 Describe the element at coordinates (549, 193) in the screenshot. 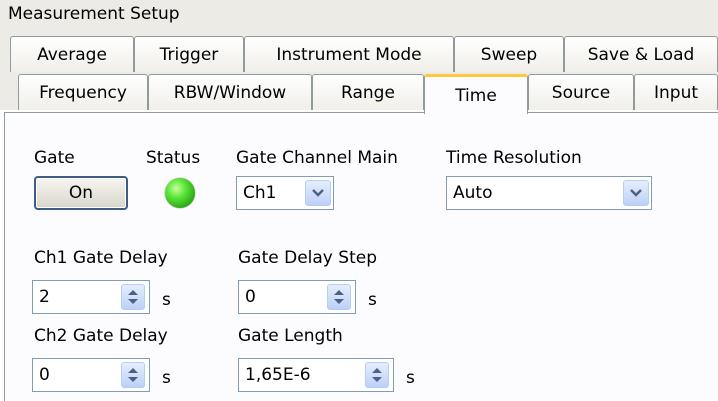

I see `time-resolution-select: Auto` at that location.